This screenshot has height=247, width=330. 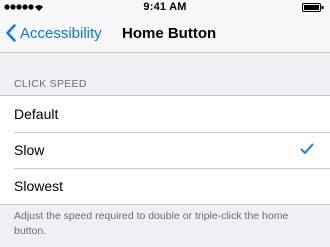 I want to click on status-time: 9:41 AM, so click(x=165, y=7).